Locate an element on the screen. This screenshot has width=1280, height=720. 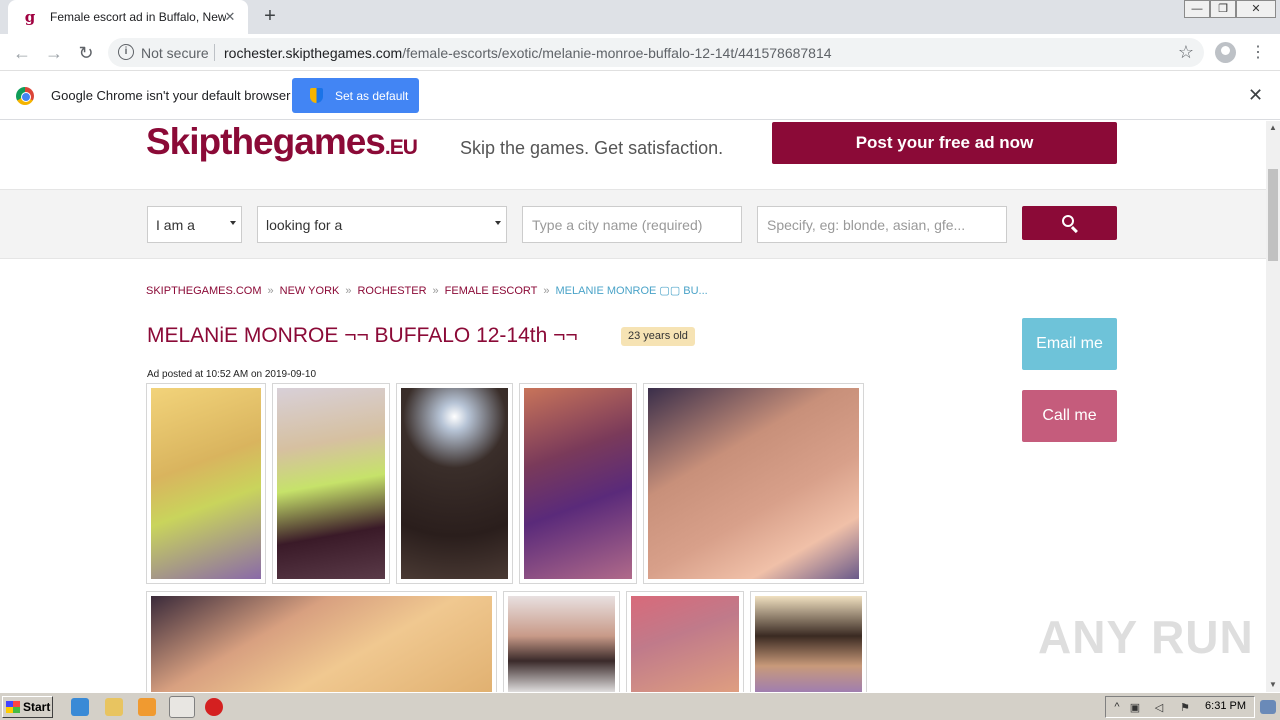
system-tray: ^ ▣ ◁ ⚑ 6:31 PM is located at coordinates (1180, 707).